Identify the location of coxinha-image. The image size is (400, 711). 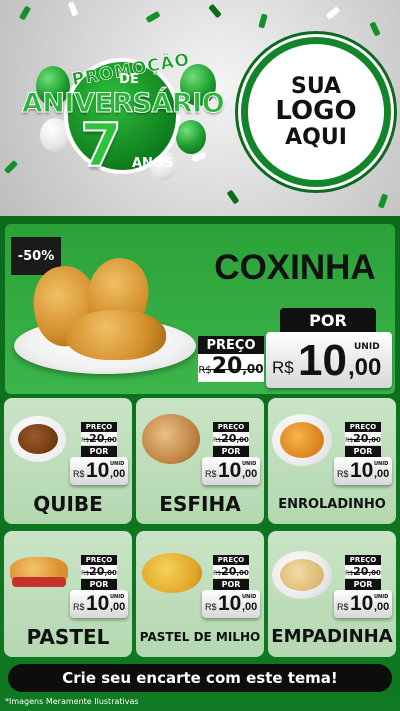
(116, 335).